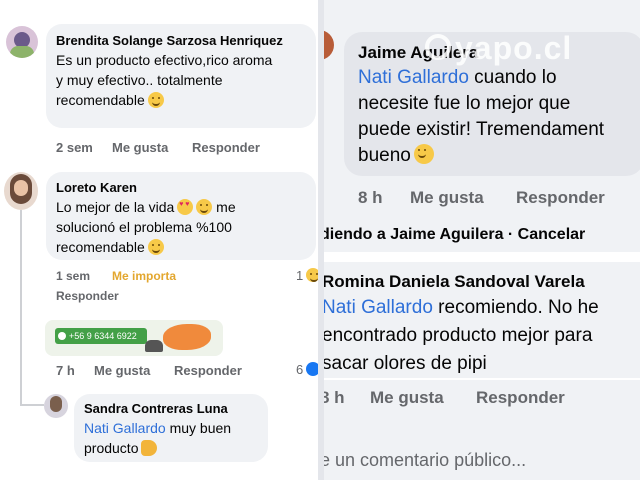 Image resolution: width=640 pixels, height=480 pixels. I want to click on comment-text: muy buen, so click(198, 428).